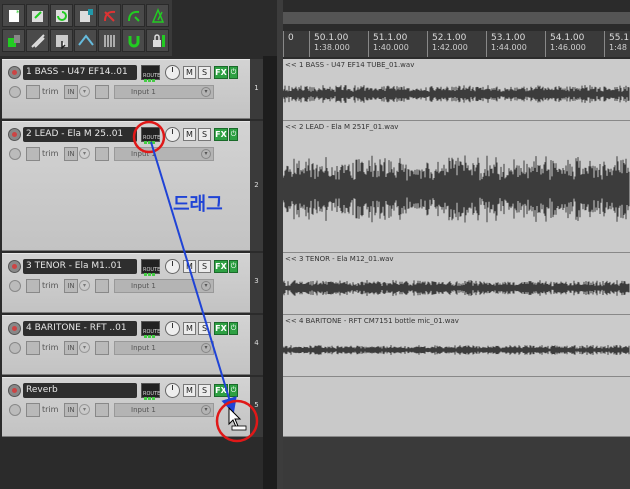 The height and width of the screenshot is (489, 630). I want to click on ripple-edit-icon, so click(37, 40).